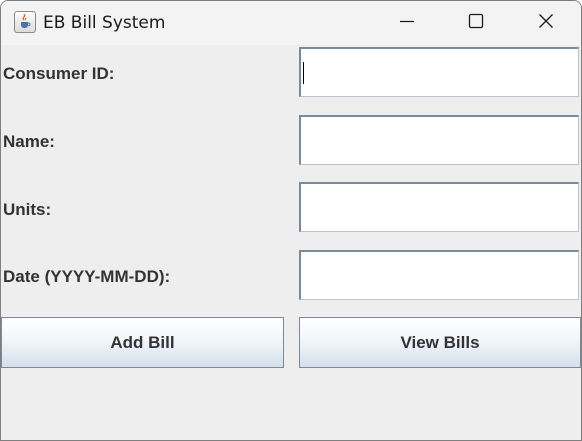  What do you see at coordinates (440, 342) in the screenshot?
I see `view-bills-button: View Bills` at bounding box center [440, 342].